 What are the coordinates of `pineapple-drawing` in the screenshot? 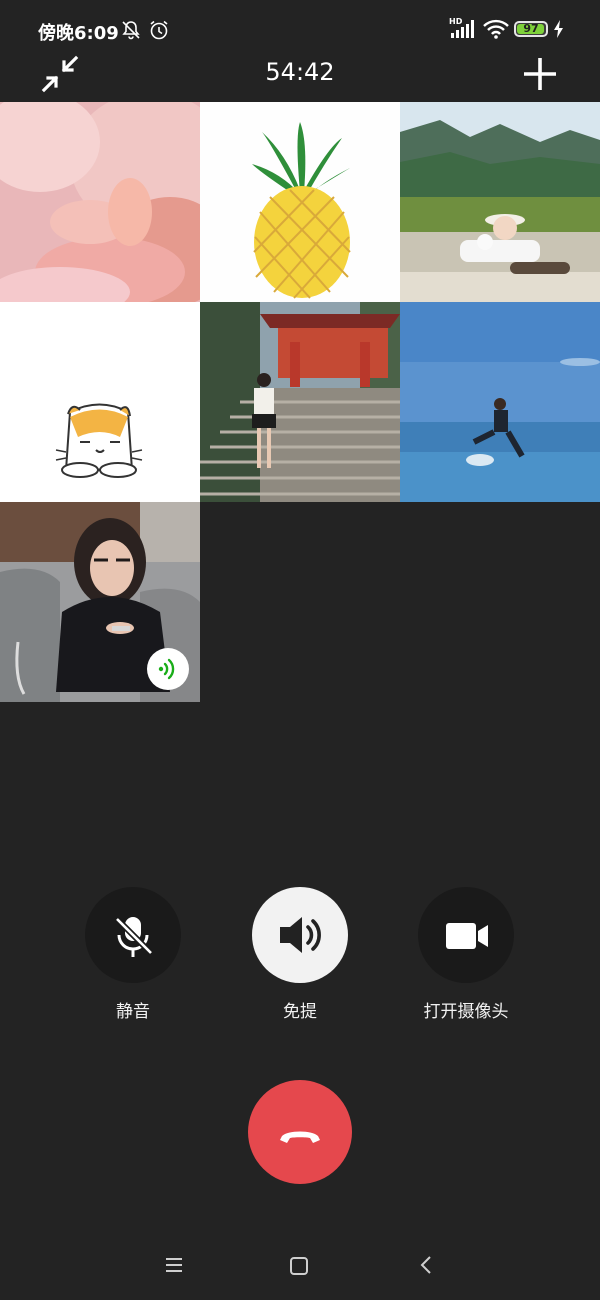 It's located at (300, 202).